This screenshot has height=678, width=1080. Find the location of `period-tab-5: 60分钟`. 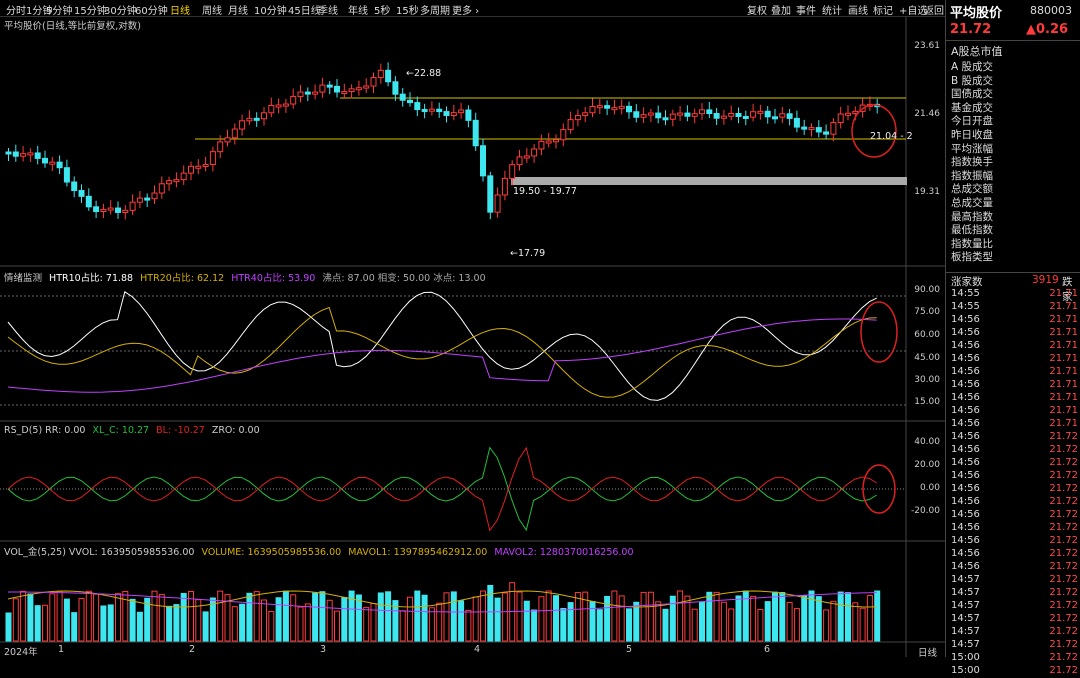

period-tab-5: 60分钟 is located at coordinates (151, 9).